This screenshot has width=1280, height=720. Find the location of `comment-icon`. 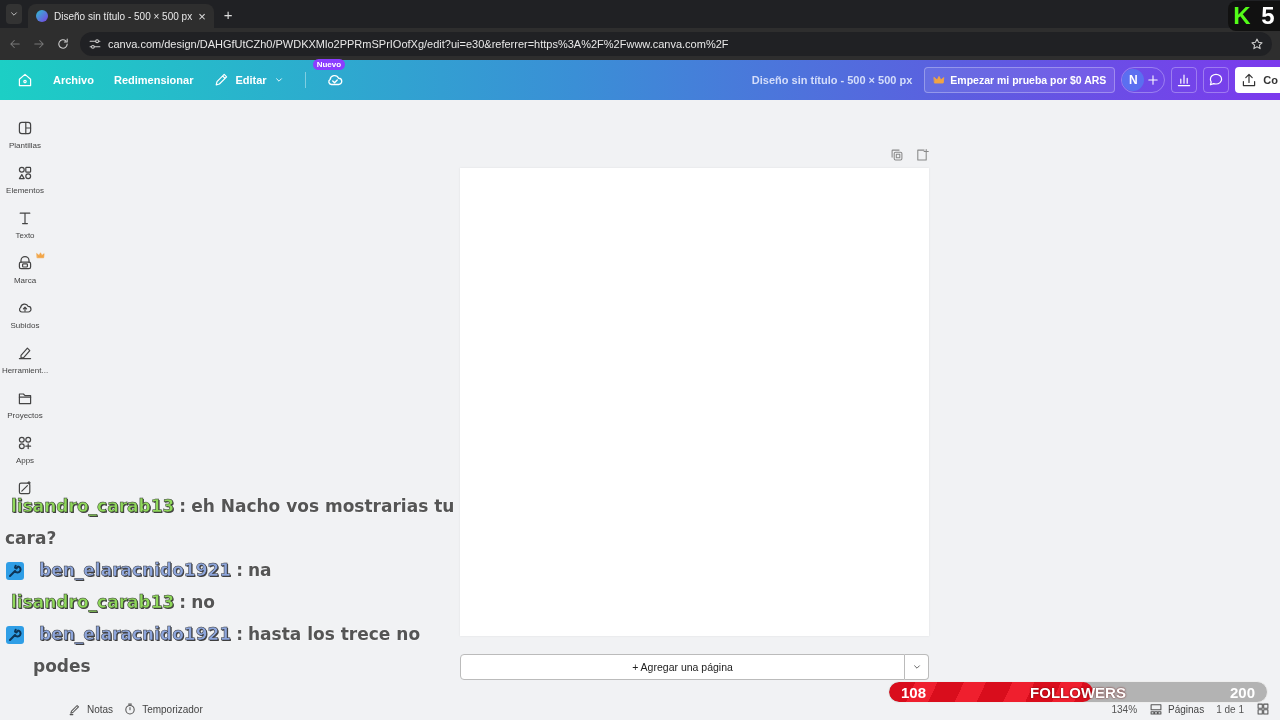

comment-icon is located at coordinates (1216, 80).